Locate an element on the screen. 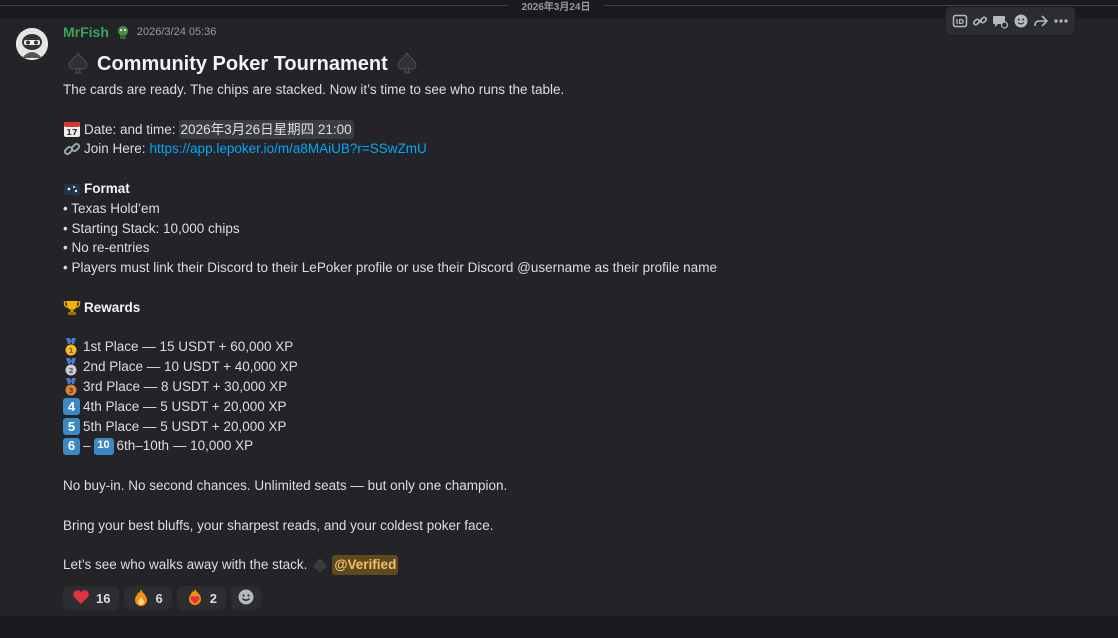 This screenshot has width=1118, height=638. rewards-heading: Rewards is located at coordinates (583, 308).